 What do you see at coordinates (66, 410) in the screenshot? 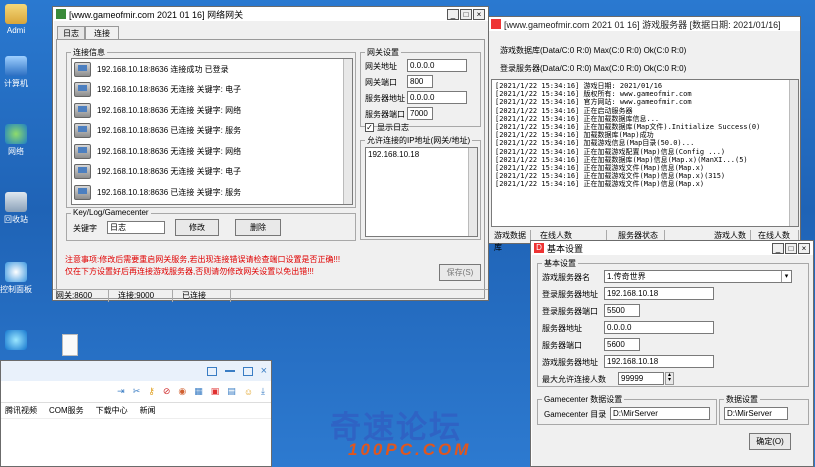
I see `bookmark-item: COM服务` at bounding box center [66, 410].